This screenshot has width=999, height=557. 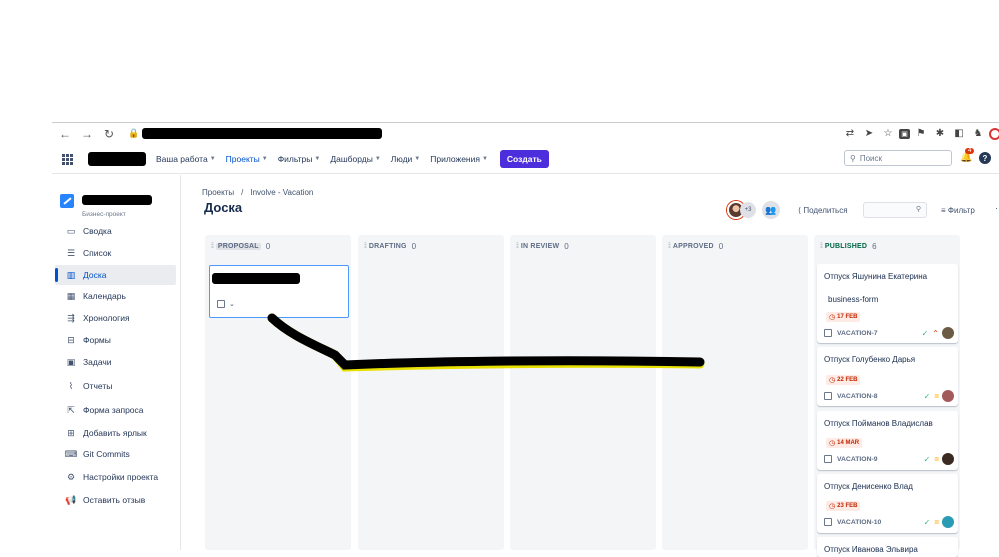 What do you see at coordinates (115, 386) in the screenshot?
I see `sidebar-item-reports: ⌇ Отчеты` at bounding box center [115, 386].